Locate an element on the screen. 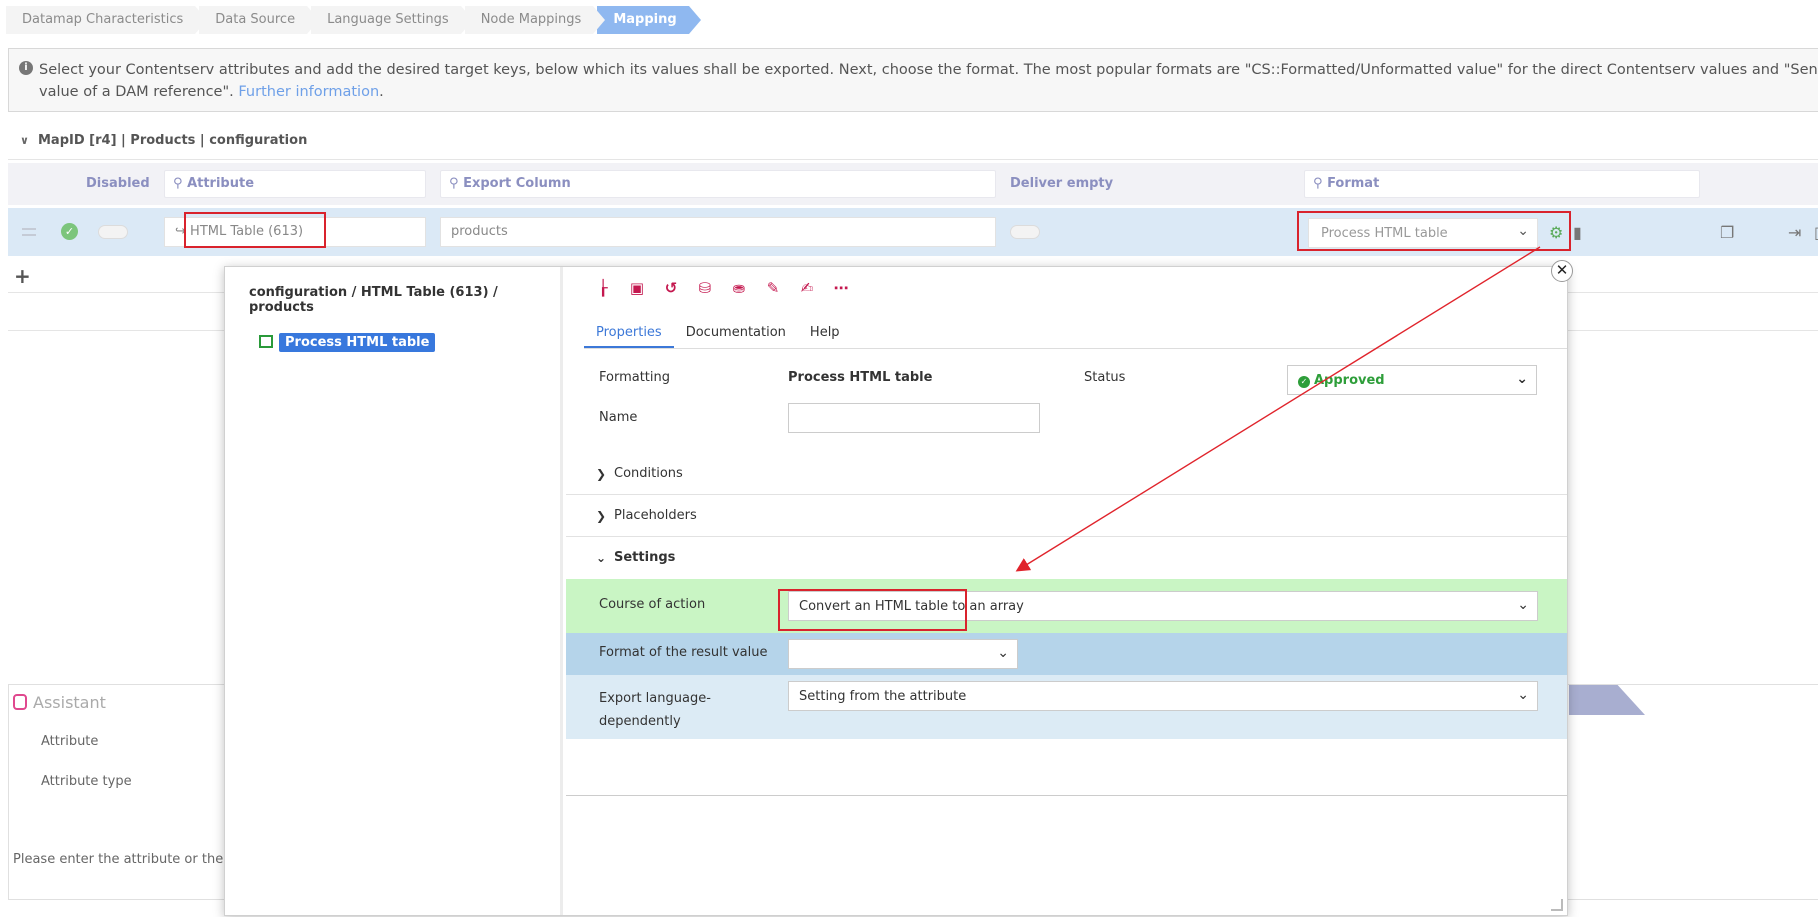  table-icon is located at coordinates (266, 341).